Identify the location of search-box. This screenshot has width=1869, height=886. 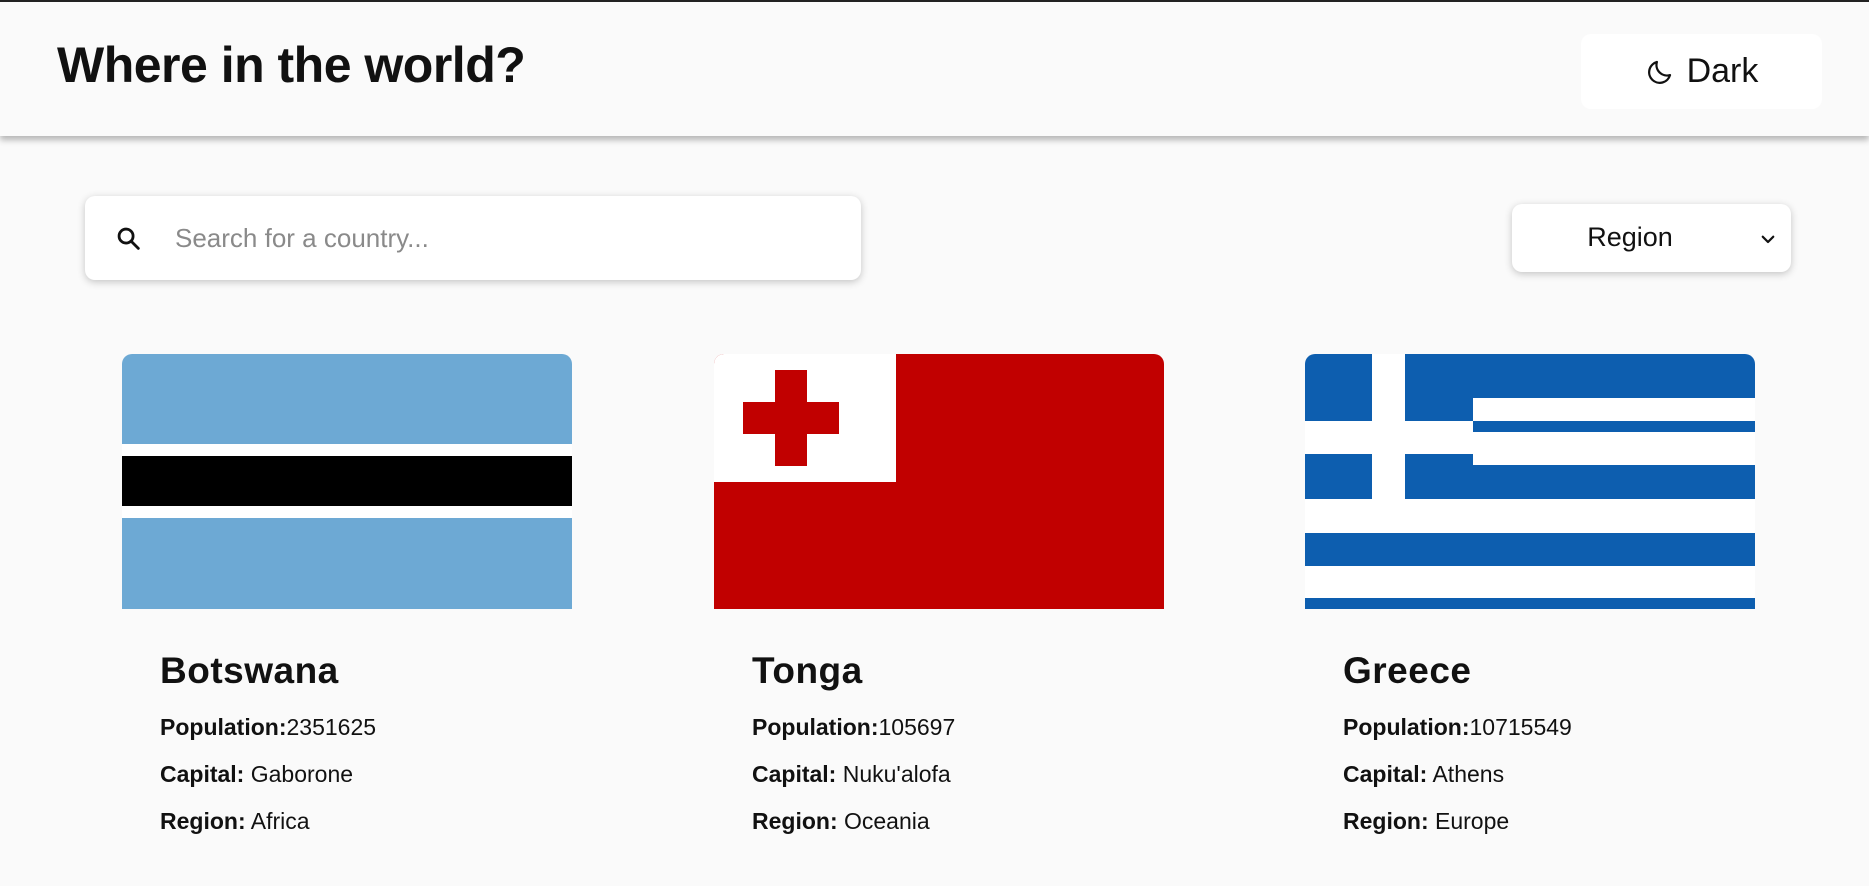
(473, 238).